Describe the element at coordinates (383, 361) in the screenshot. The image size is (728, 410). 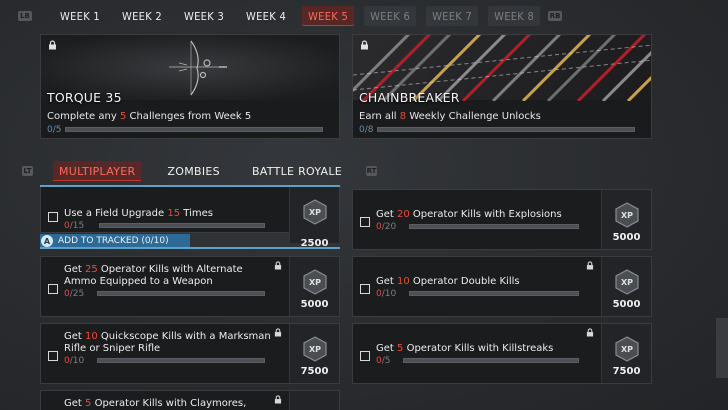
I see `challenge-count: 0/5` at that location.